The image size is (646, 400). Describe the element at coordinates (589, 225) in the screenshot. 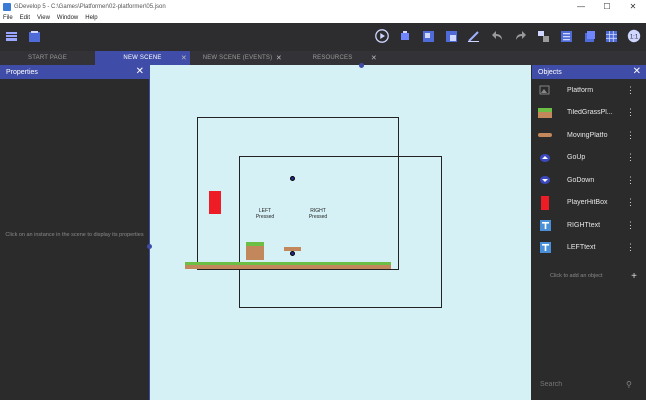

I see `list-item: RIGHTtext ⋮` at that location.